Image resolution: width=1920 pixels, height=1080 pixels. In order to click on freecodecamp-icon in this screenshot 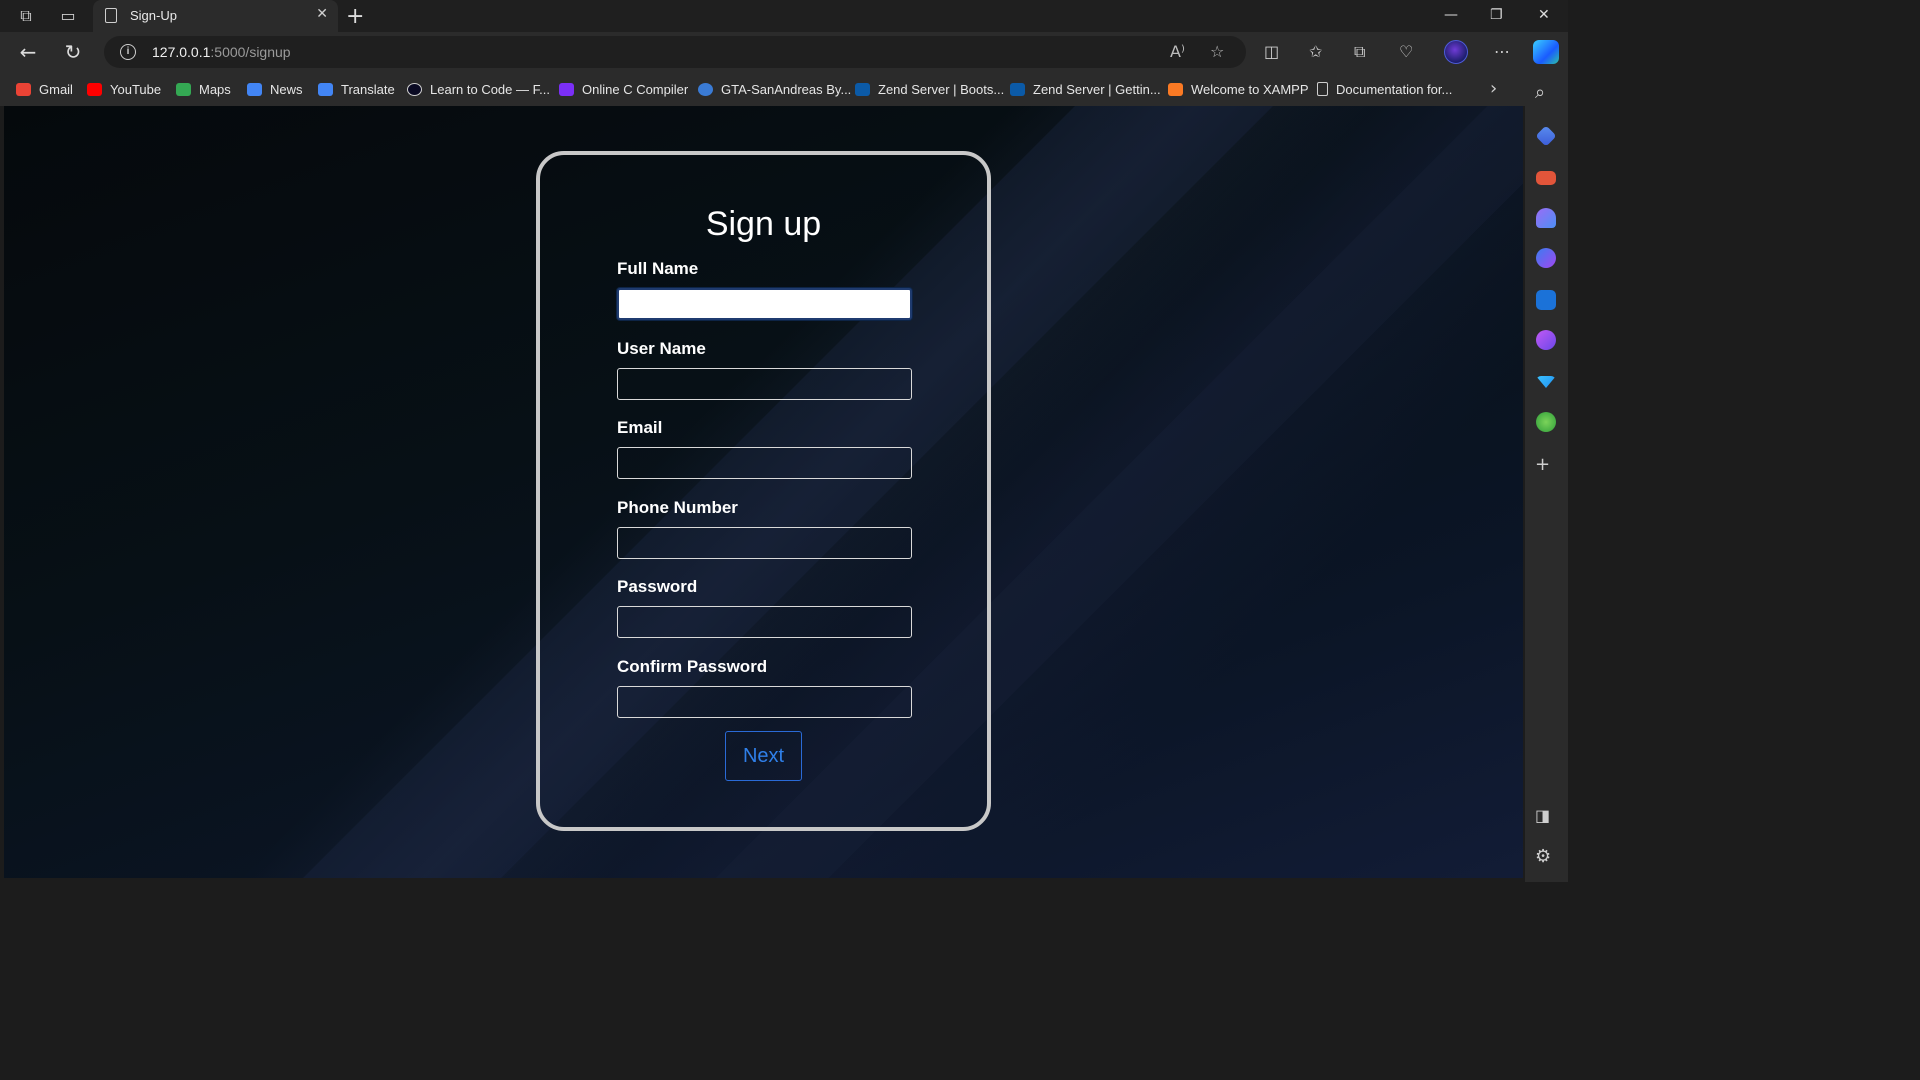, I will do `click(414, 89)`.